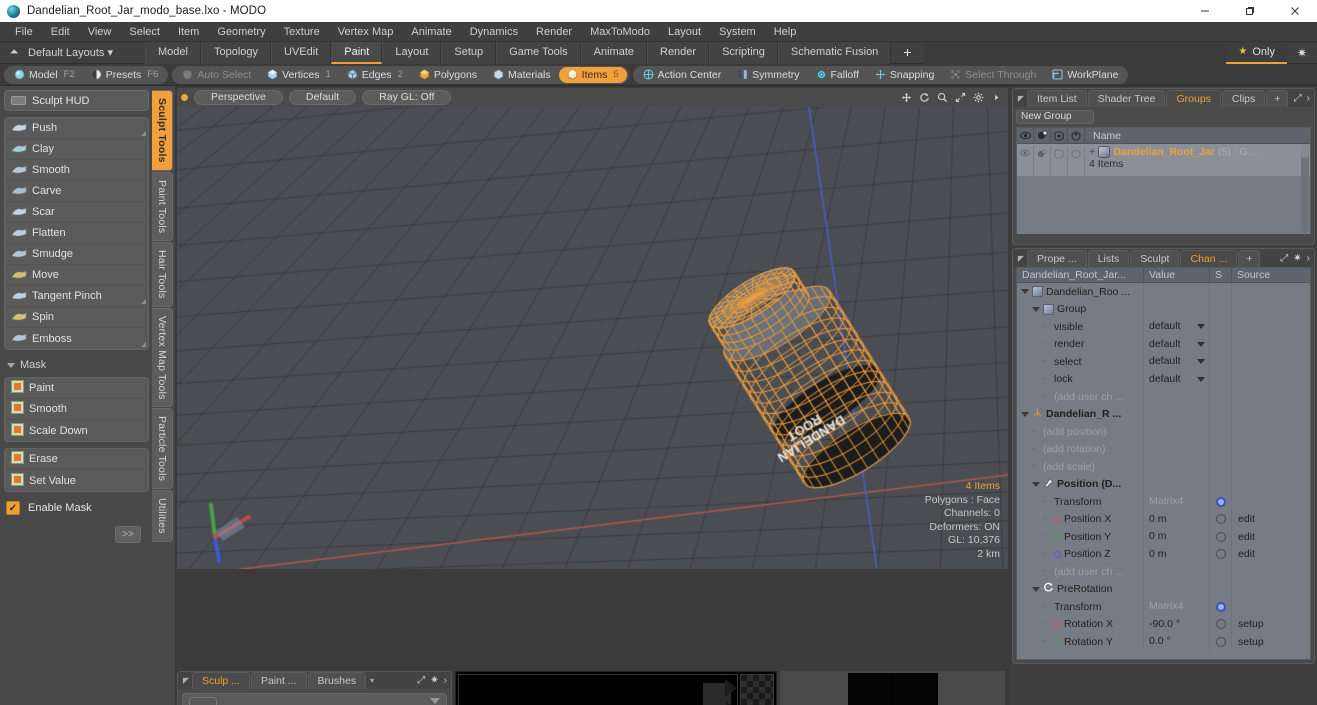 This screenshot has width=1317, height=705. What do you see at coordinates (1177, 642) in the screenshot?
I see `channel-value: 0.0 °` at bounding box center [1177, 642].